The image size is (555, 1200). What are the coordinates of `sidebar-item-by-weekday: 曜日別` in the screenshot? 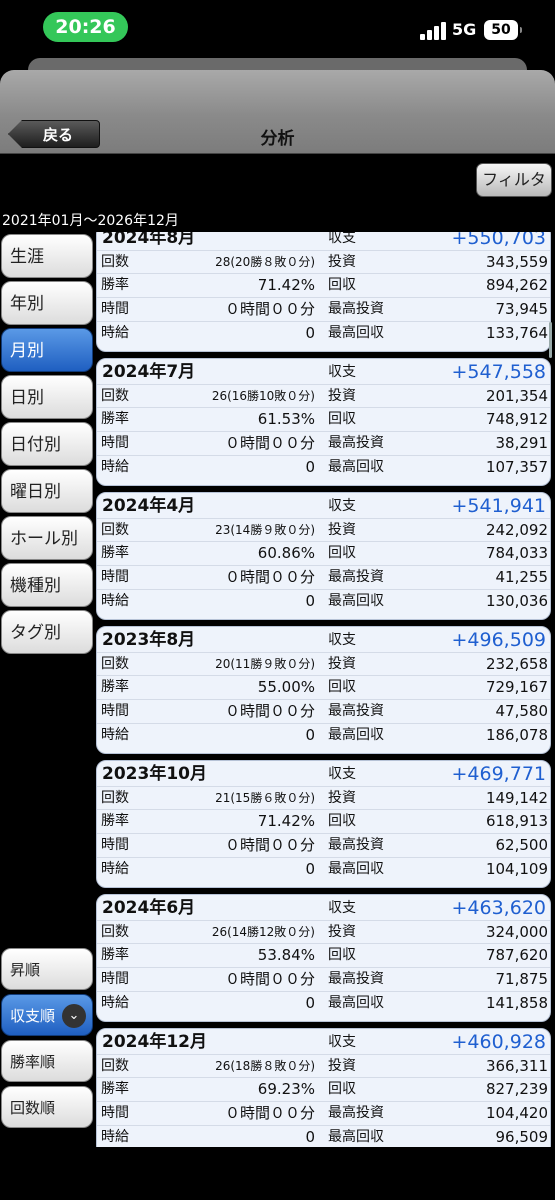 It's located at (47, 491).